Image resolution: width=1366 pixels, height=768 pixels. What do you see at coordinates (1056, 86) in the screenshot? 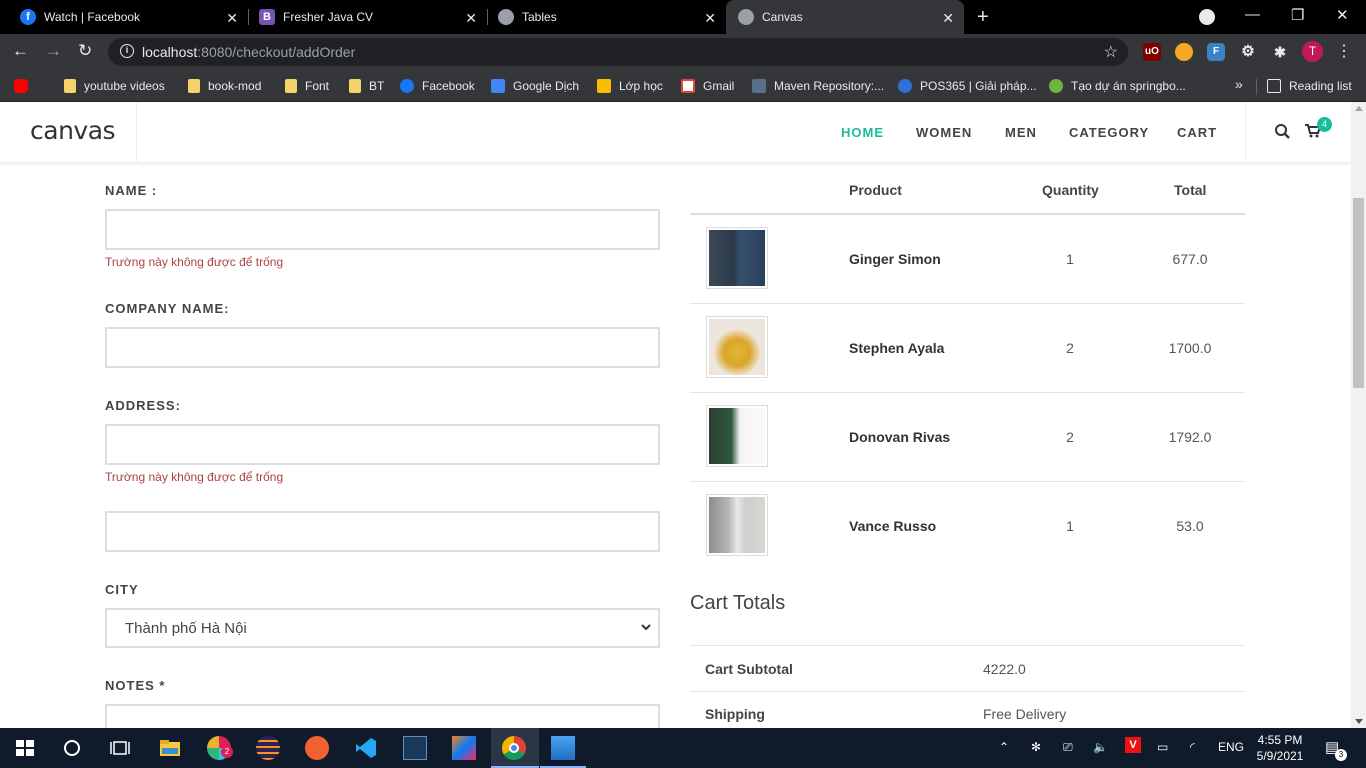
I see `spring-icon` at bounding box center [1056, 86].